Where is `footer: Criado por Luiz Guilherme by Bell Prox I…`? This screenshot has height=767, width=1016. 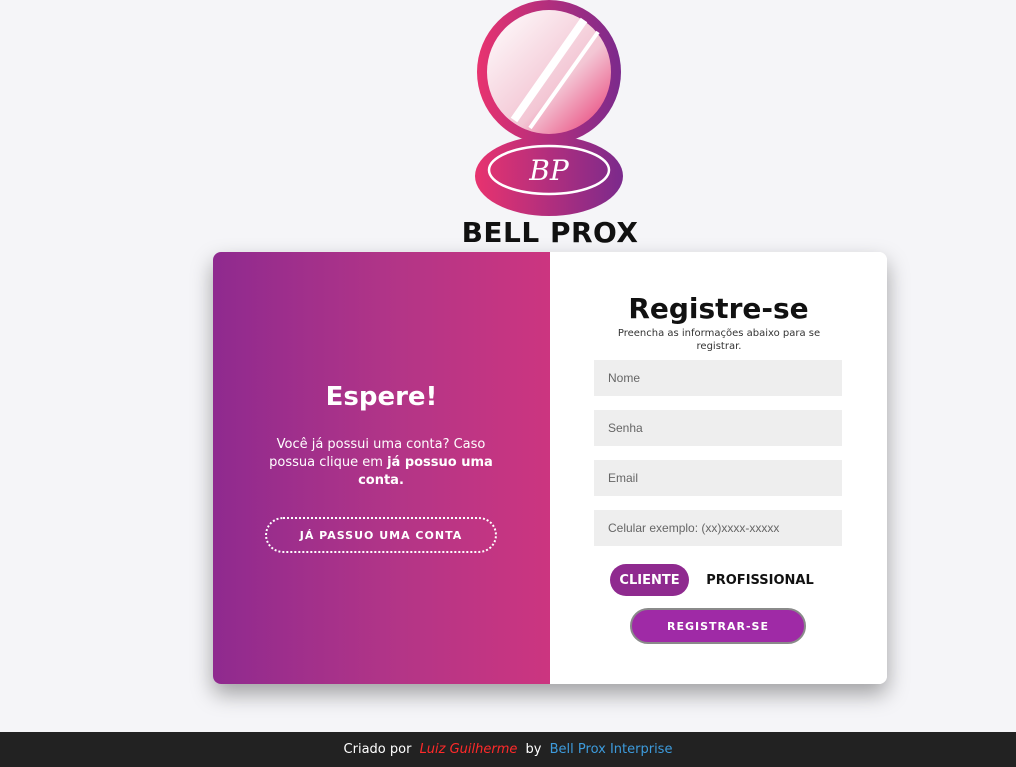 footer: Criado por Luiz Guilherme by Bell Prox I… is located at coordinates (508, 749).